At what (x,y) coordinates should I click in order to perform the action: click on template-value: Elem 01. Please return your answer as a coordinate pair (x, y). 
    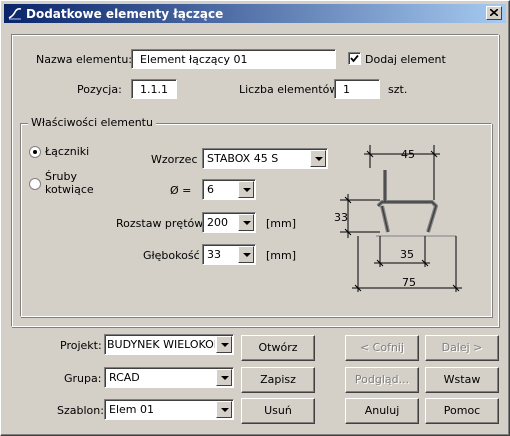
    Looking at the image, I should click on (131, 409).